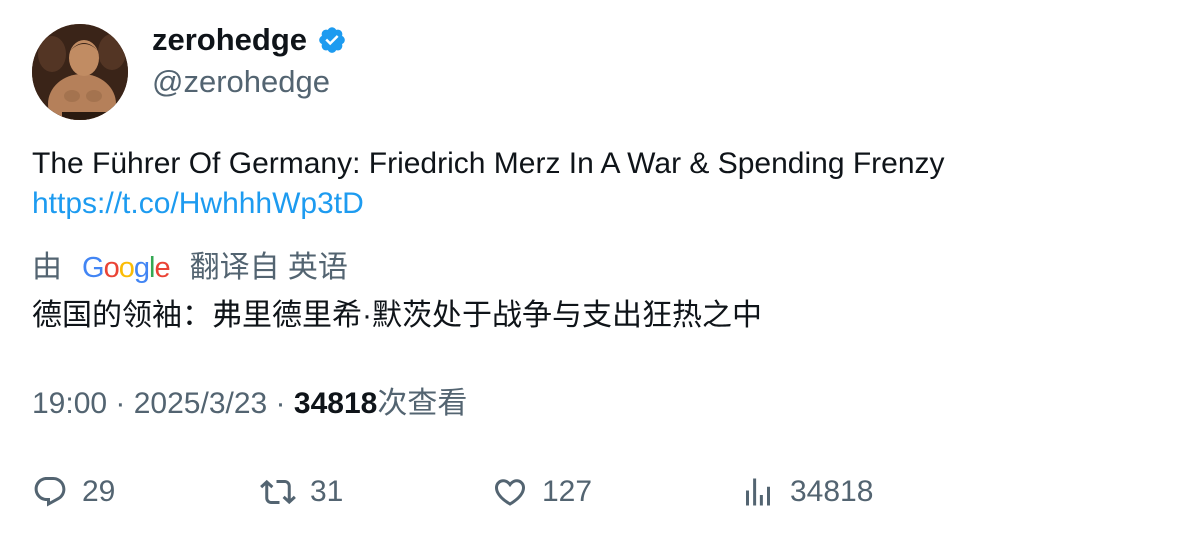  What do you see at coordinates (99, 491) in the screenshot?
I see `reply-count: 29` at bounding box center [99, 491].